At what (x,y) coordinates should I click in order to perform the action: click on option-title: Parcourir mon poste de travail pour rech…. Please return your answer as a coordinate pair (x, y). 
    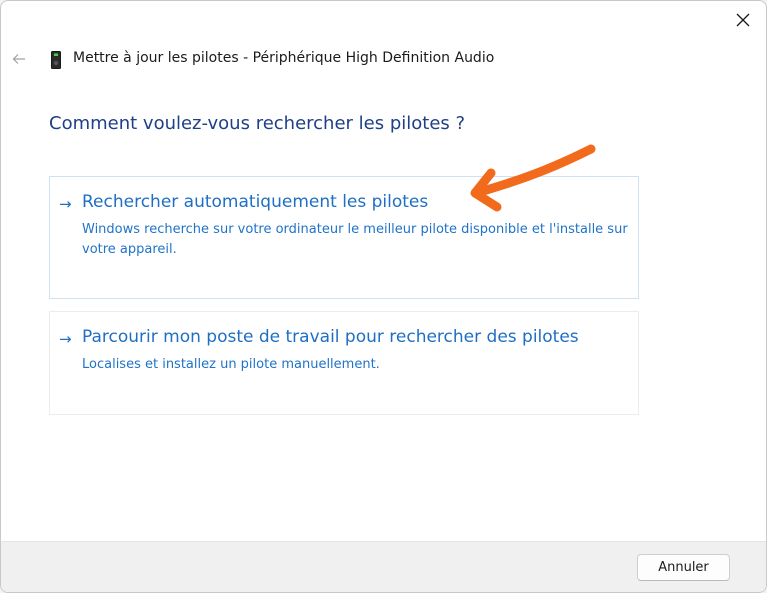
    Looking at the image, I should click on (330, 337).